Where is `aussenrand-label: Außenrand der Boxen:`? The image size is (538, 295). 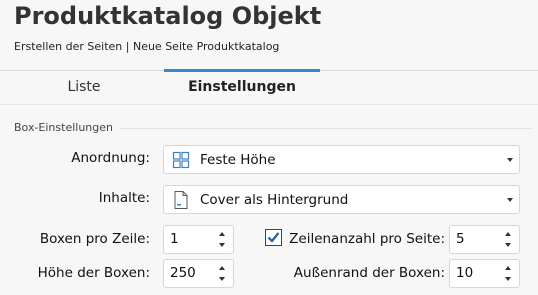 aussenrand-label: Außenrand der Boxen: is located at coordinates (369, 273).